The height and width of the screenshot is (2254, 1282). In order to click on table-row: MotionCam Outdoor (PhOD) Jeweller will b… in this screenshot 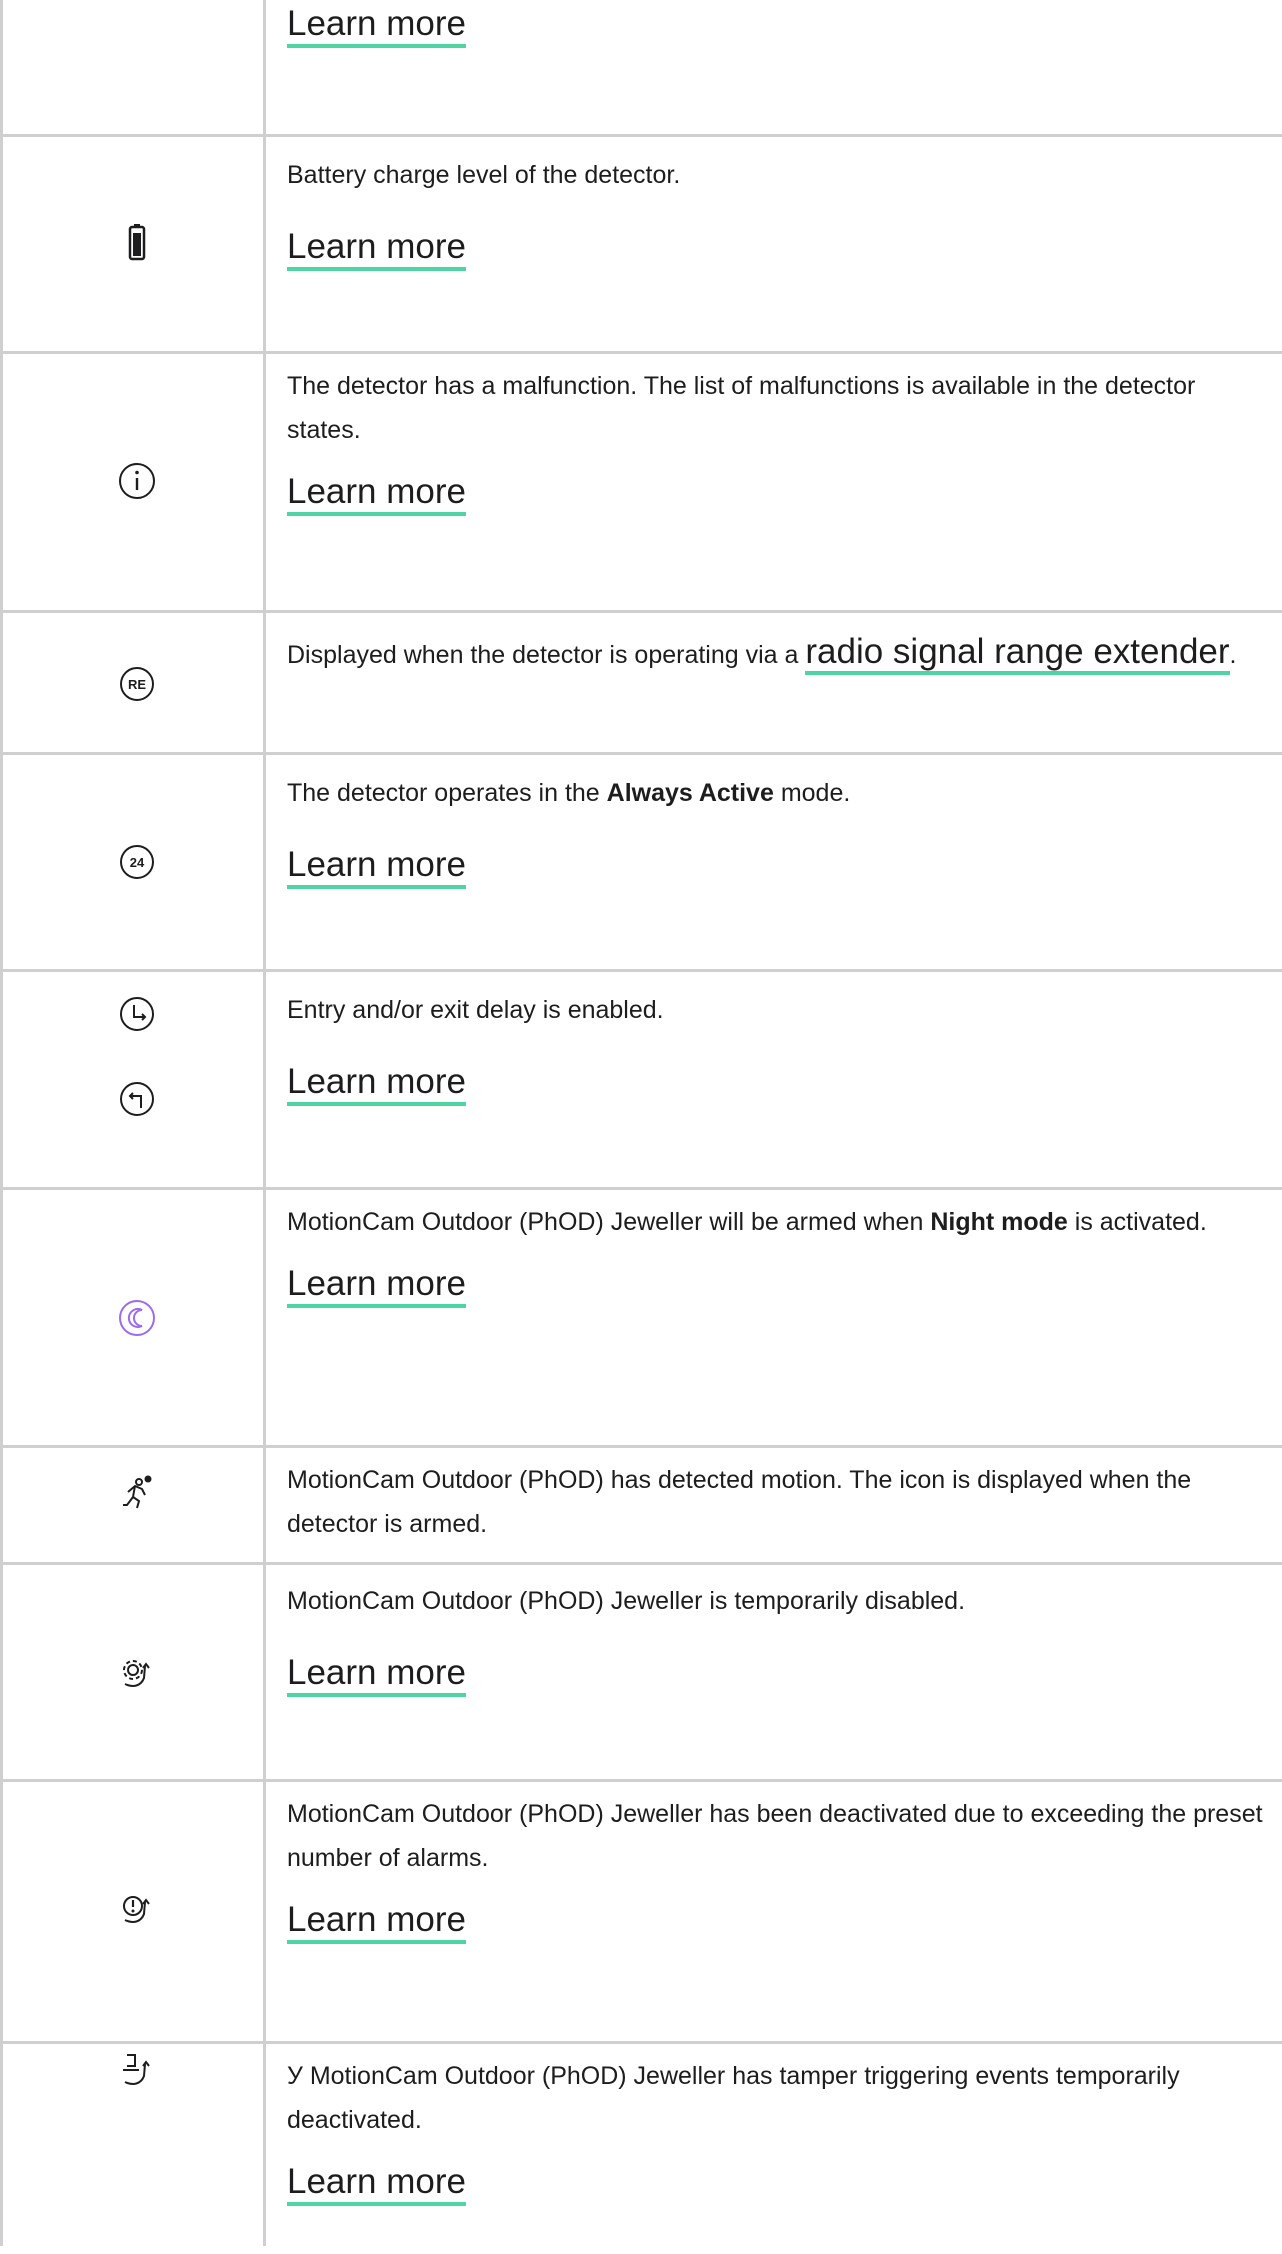, I will do `click(642, 1319)`.